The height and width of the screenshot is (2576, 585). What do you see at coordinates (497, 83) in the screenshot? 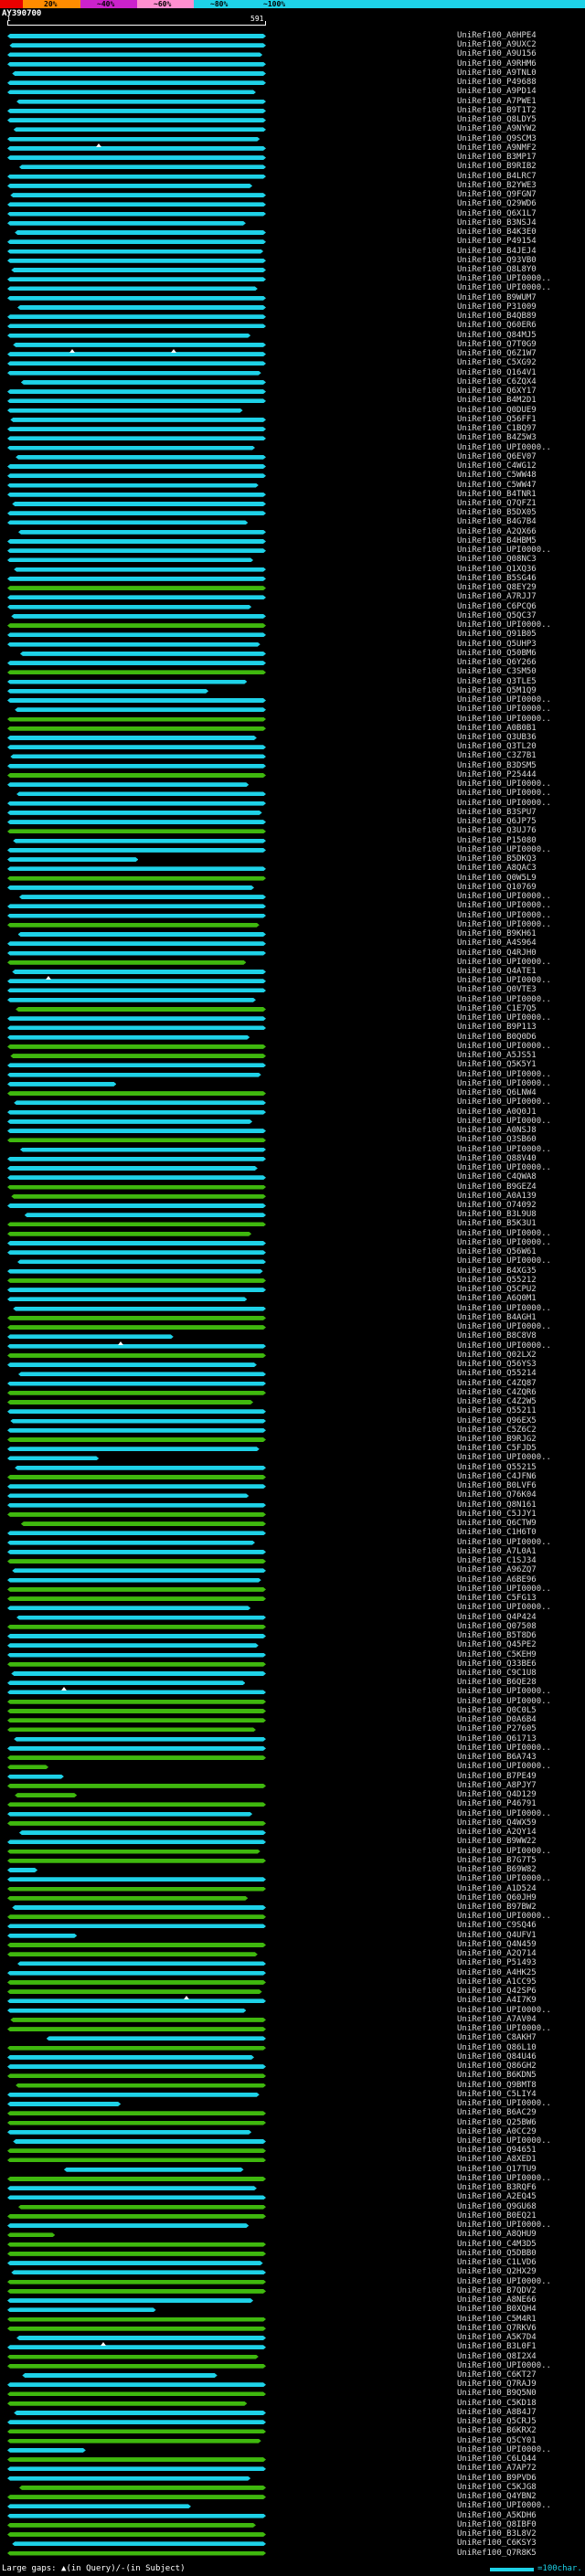
I see `hit-label: UniRef100_P49688` at bounding box center [497, 83].